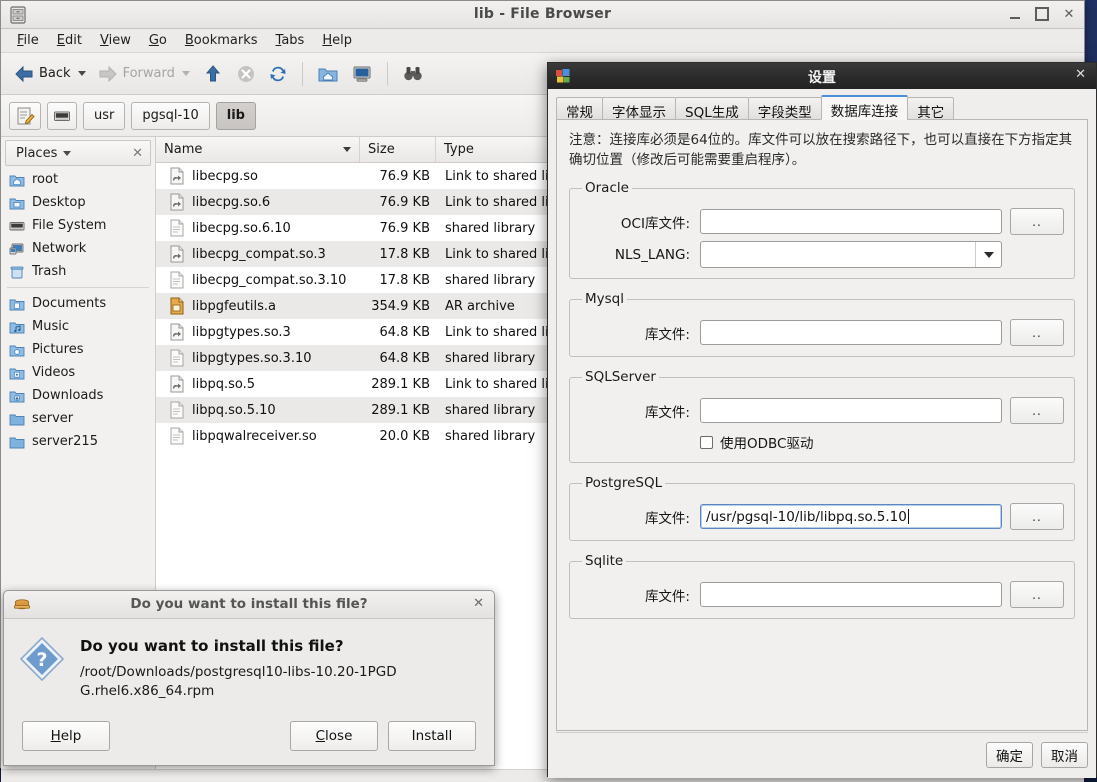  What do you see at coordinates (667, 334) in the screenshot?
I see `mysql-lib-label: 库文件:` at bounding box center [667, 334].